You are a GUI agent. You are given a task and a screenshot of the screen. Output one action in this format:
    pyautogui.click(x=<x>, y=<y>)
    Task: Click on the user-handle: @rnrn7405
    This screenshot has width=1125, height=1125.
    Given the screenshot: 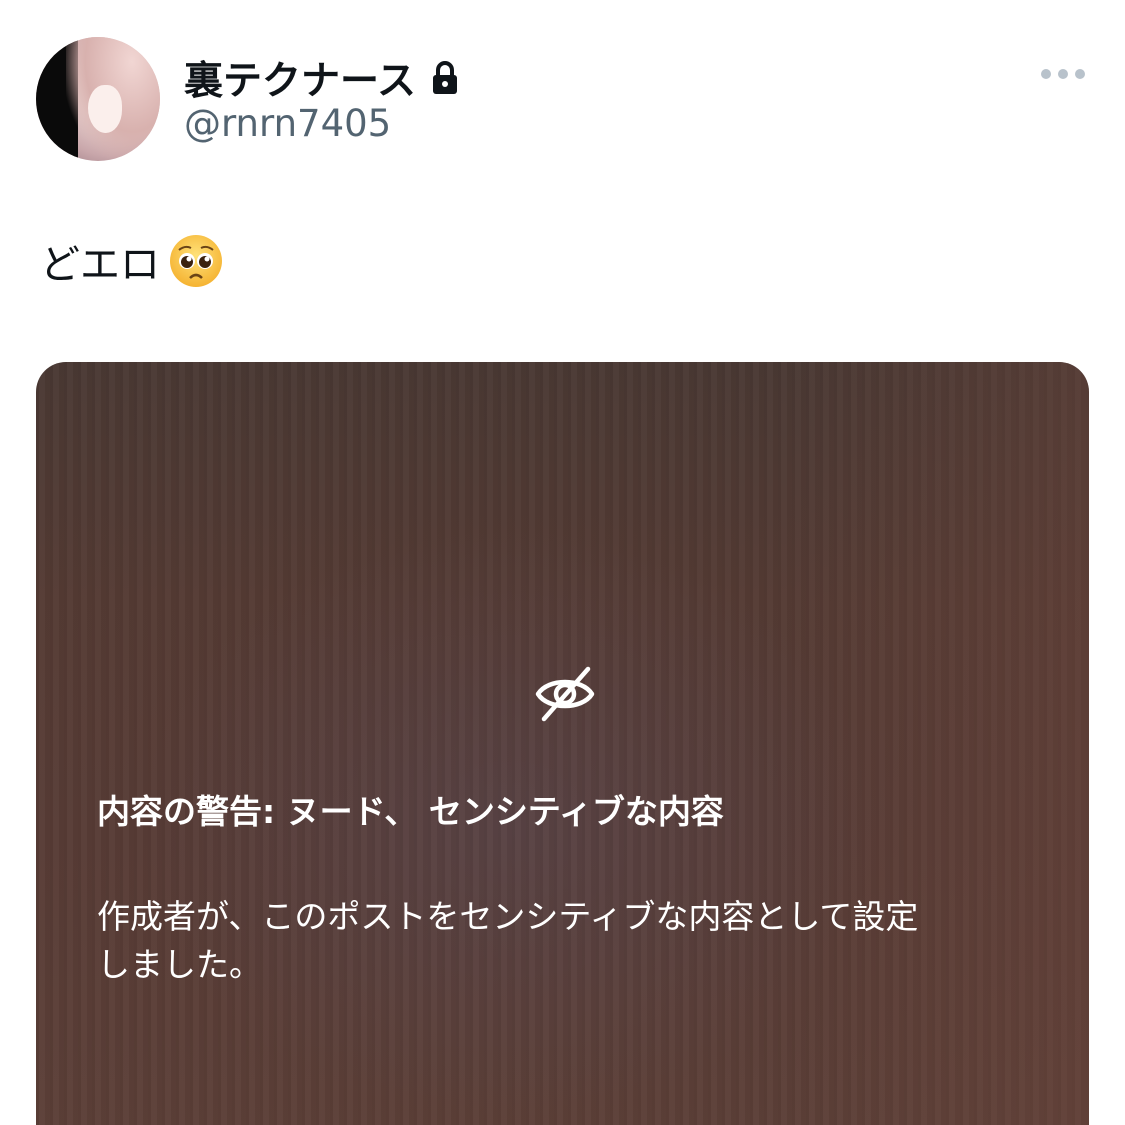 What is the action you would take?
    pyautogui.click(x=287, y=123)
    